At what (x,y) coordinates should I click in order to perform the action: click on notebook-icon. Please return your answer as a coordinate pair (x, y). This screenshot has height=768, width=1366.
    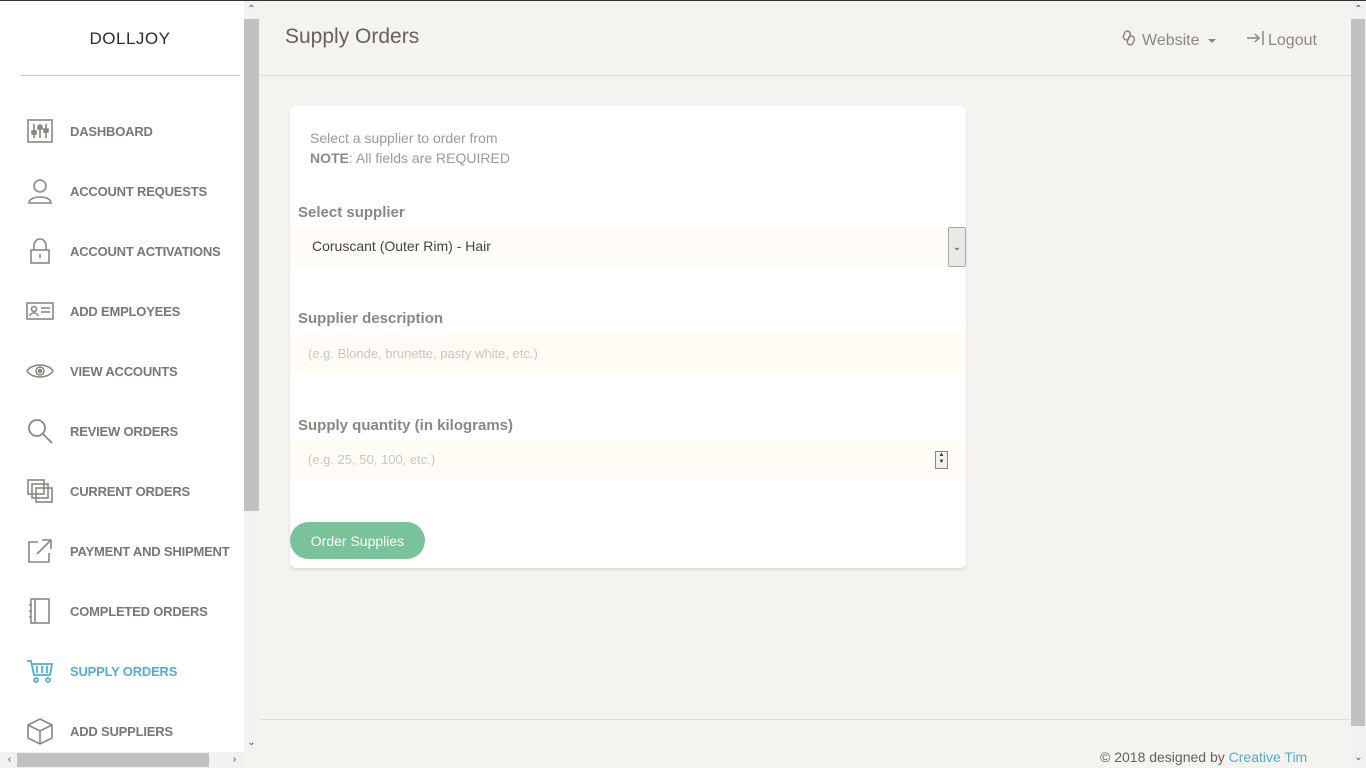
    Looking at the image, I should click on (40, 611).